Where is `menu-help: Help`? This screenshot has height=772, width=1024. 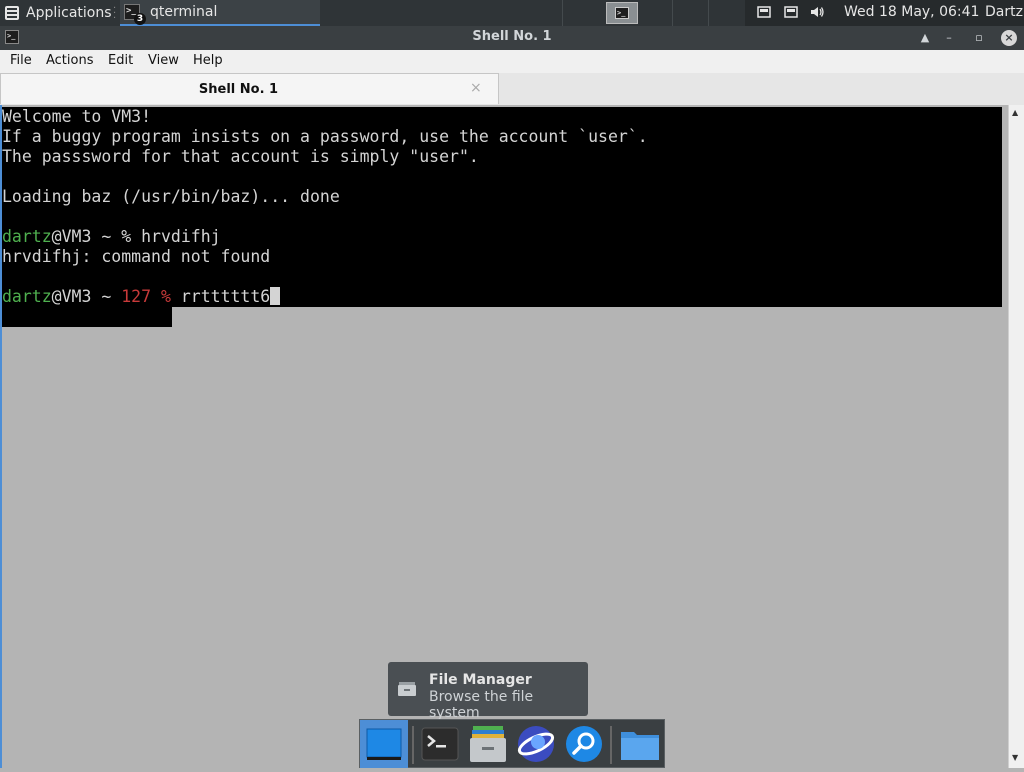 menu-help: Help is located at coordinates (208, 60).